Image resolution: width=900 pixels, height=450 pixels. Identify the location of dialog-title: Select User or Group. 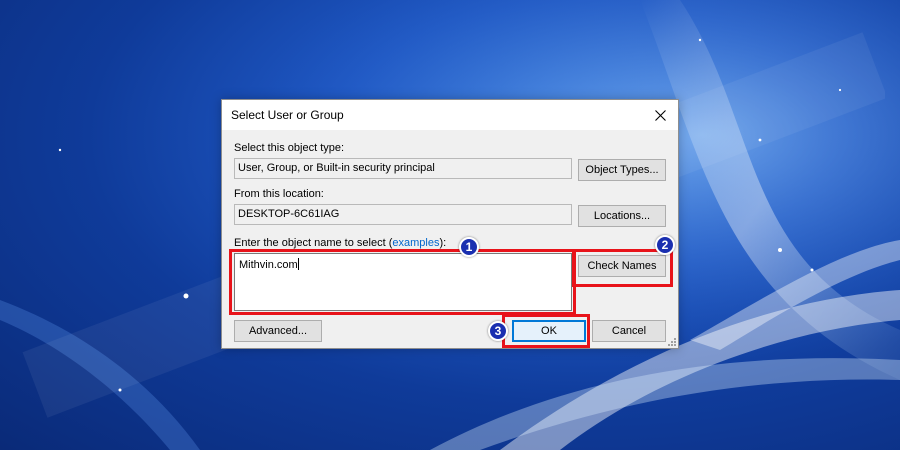
(287, 115).